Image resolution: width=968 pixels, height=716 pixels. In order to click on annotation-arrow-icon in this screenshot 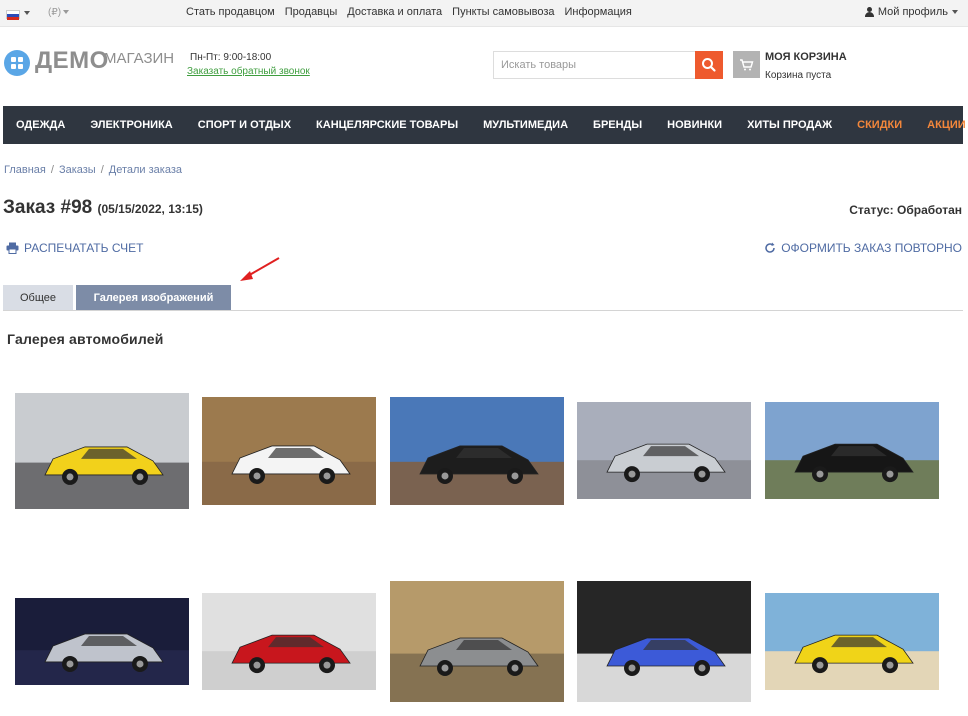, I will do `click(260, 269)`.